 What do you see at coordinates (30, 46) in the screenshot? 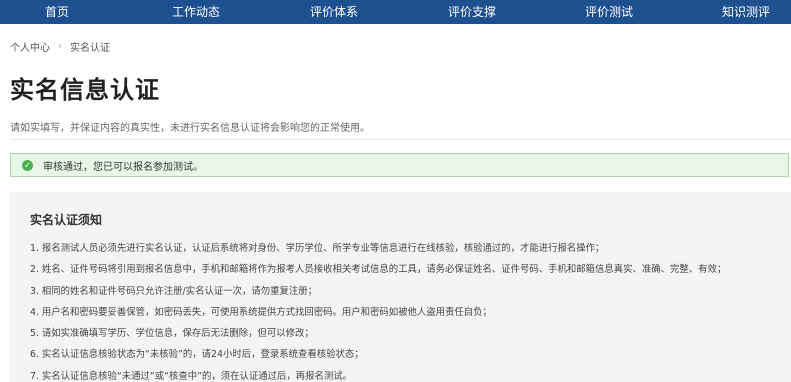
I see `breadcrumb-personal-center: 个人中心` at bounding box center [30, 46].